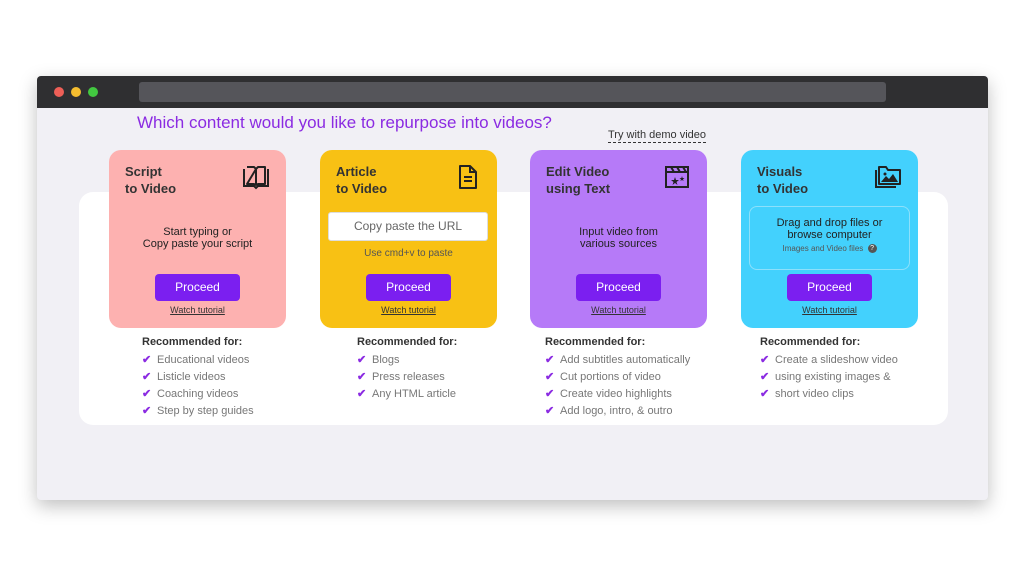 Image resolution: width=1024 pixels, height=576 pixels. I want to click on list-item: ✔ Any HTML article, so click(447, 394).